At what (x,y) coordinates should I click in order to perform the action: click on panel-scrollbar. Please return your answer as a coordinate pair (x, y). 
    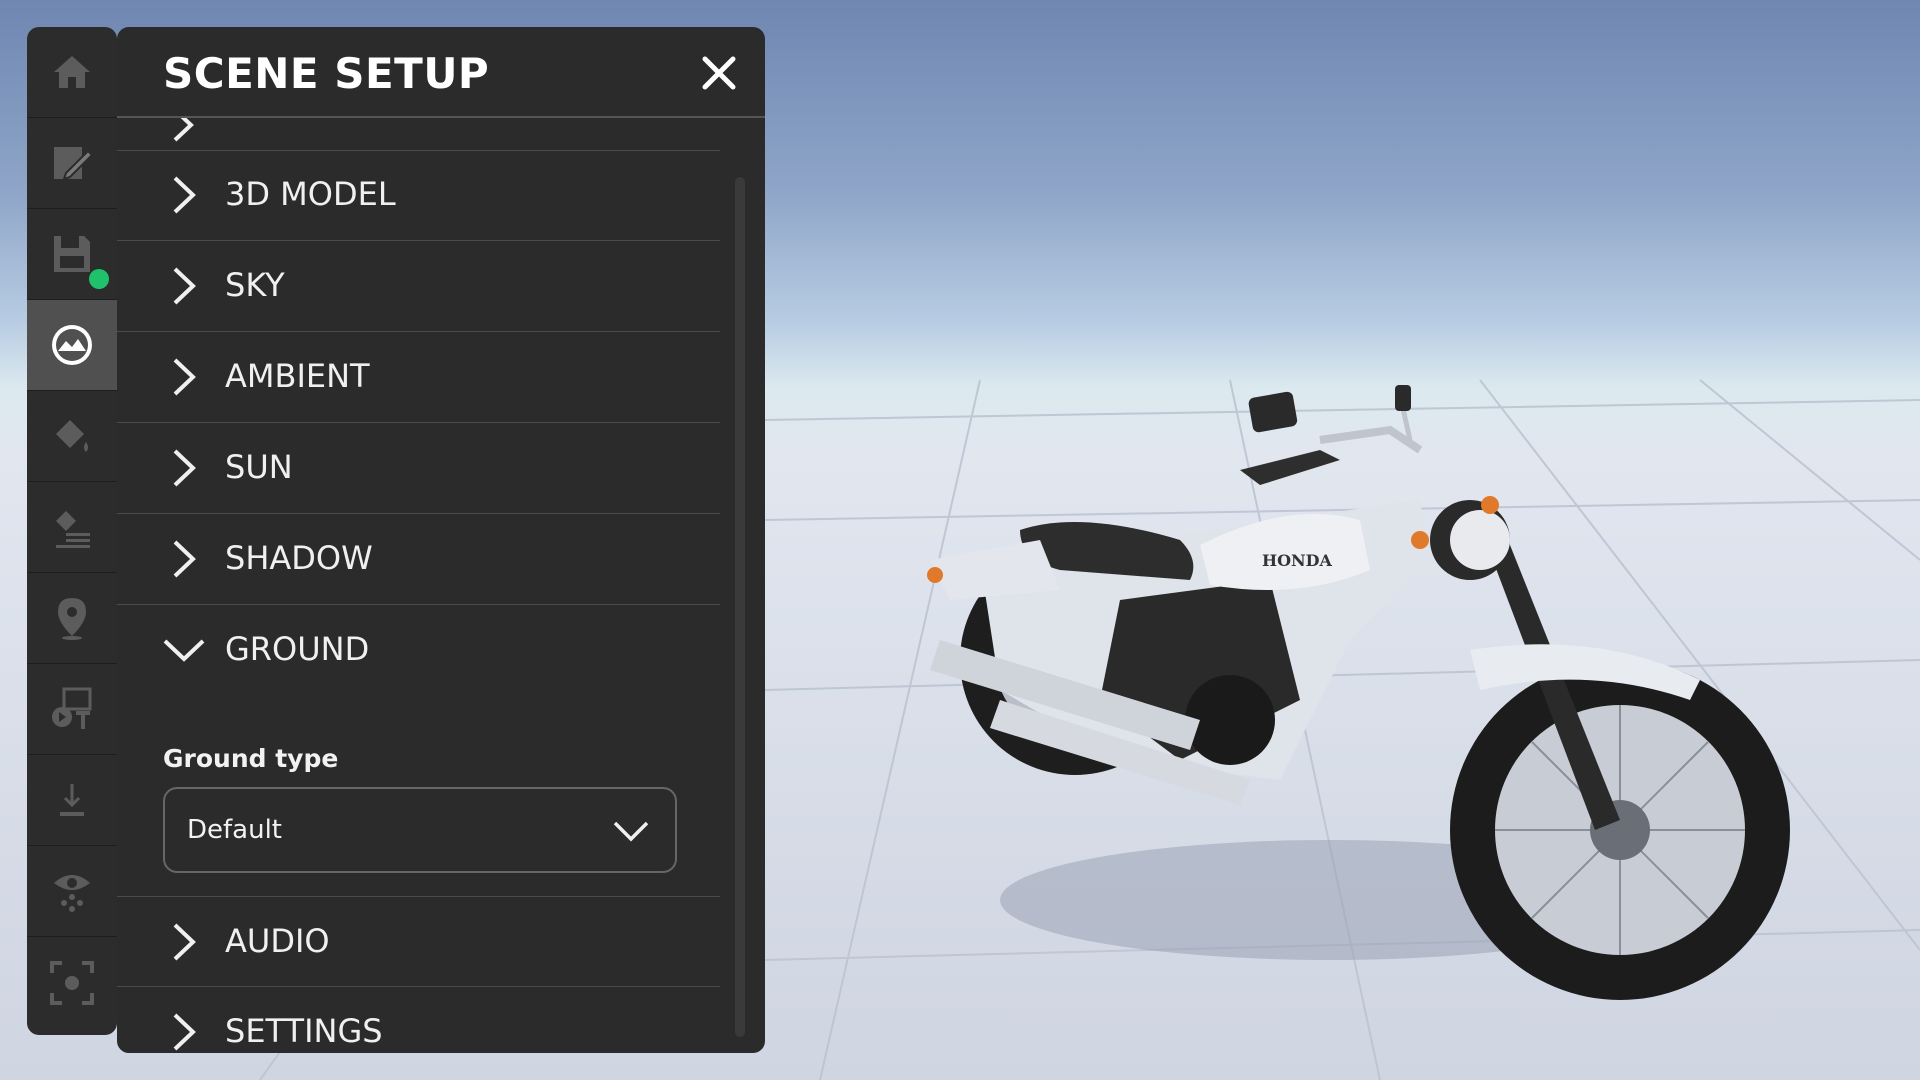
    Looking at the image, I should click on (740, 607).